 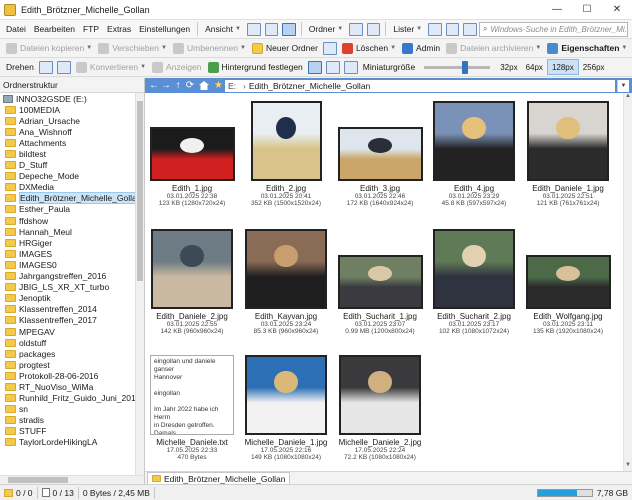 I want to click on tree-scrollbar, so click(x=139, y=284).